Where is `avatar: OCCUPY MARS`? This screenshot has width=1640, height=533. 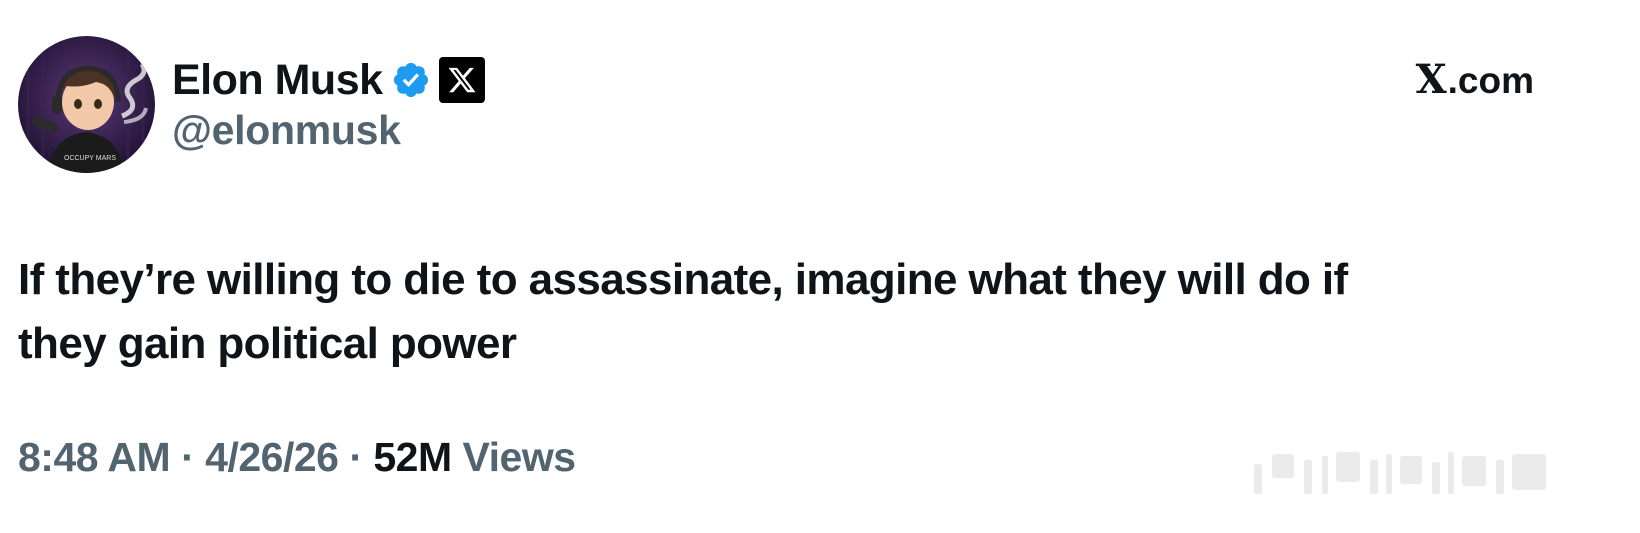
avatar: OCCUPY MARS is located at coordinates (86, 104).